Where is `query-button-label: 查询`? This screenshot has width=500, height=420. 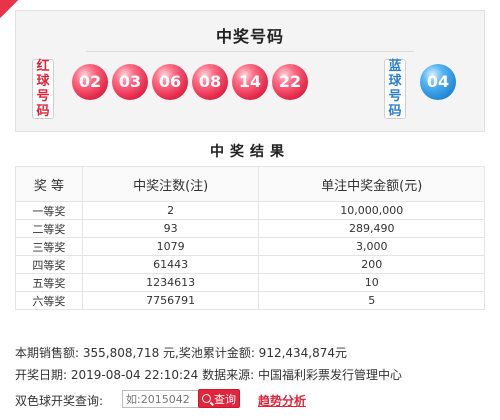 query-button-label: 查询 is located at coordinates (225, 399).